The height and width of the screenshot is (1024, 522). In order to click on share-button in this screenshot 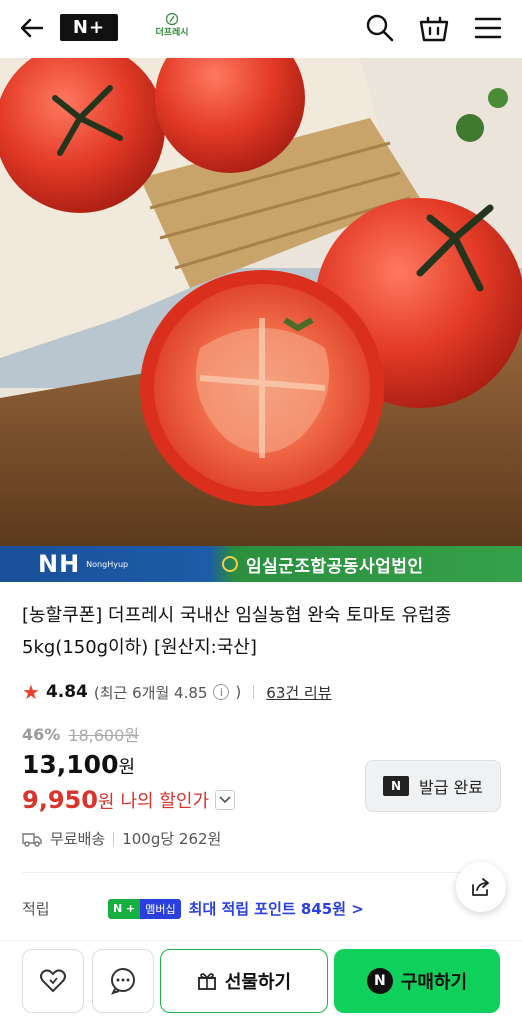, I will do `click(481, 887)`.